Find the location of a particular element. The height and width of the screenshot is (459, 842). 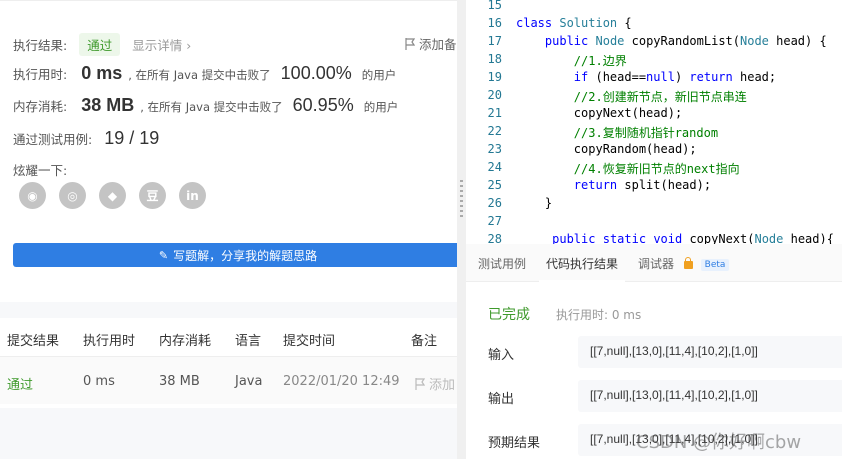

header-result: 提交结果 is located at coordinates (33, 341).